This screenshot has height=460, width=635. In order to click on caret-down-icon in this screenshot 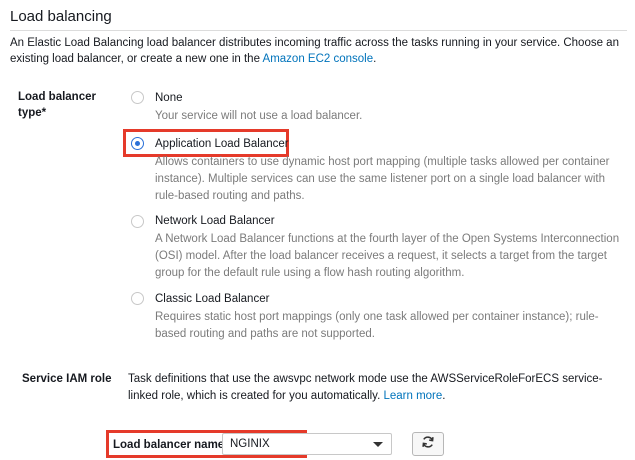, I will do `click(378, 444)`.